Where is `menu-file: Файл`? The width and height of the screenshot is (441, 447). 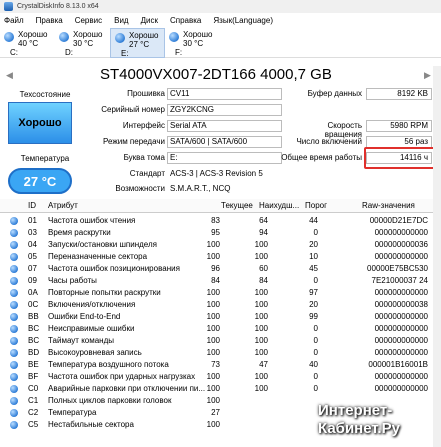
menu-file: Файл is located at coordinates (14, 20).